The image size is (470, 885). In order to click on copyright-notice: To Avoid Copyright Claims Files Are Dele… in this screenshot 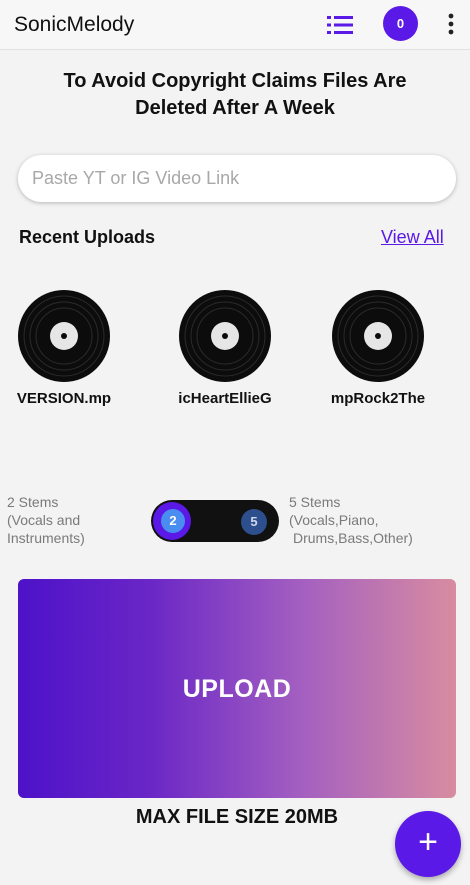, I will do `click(235, 95)`.